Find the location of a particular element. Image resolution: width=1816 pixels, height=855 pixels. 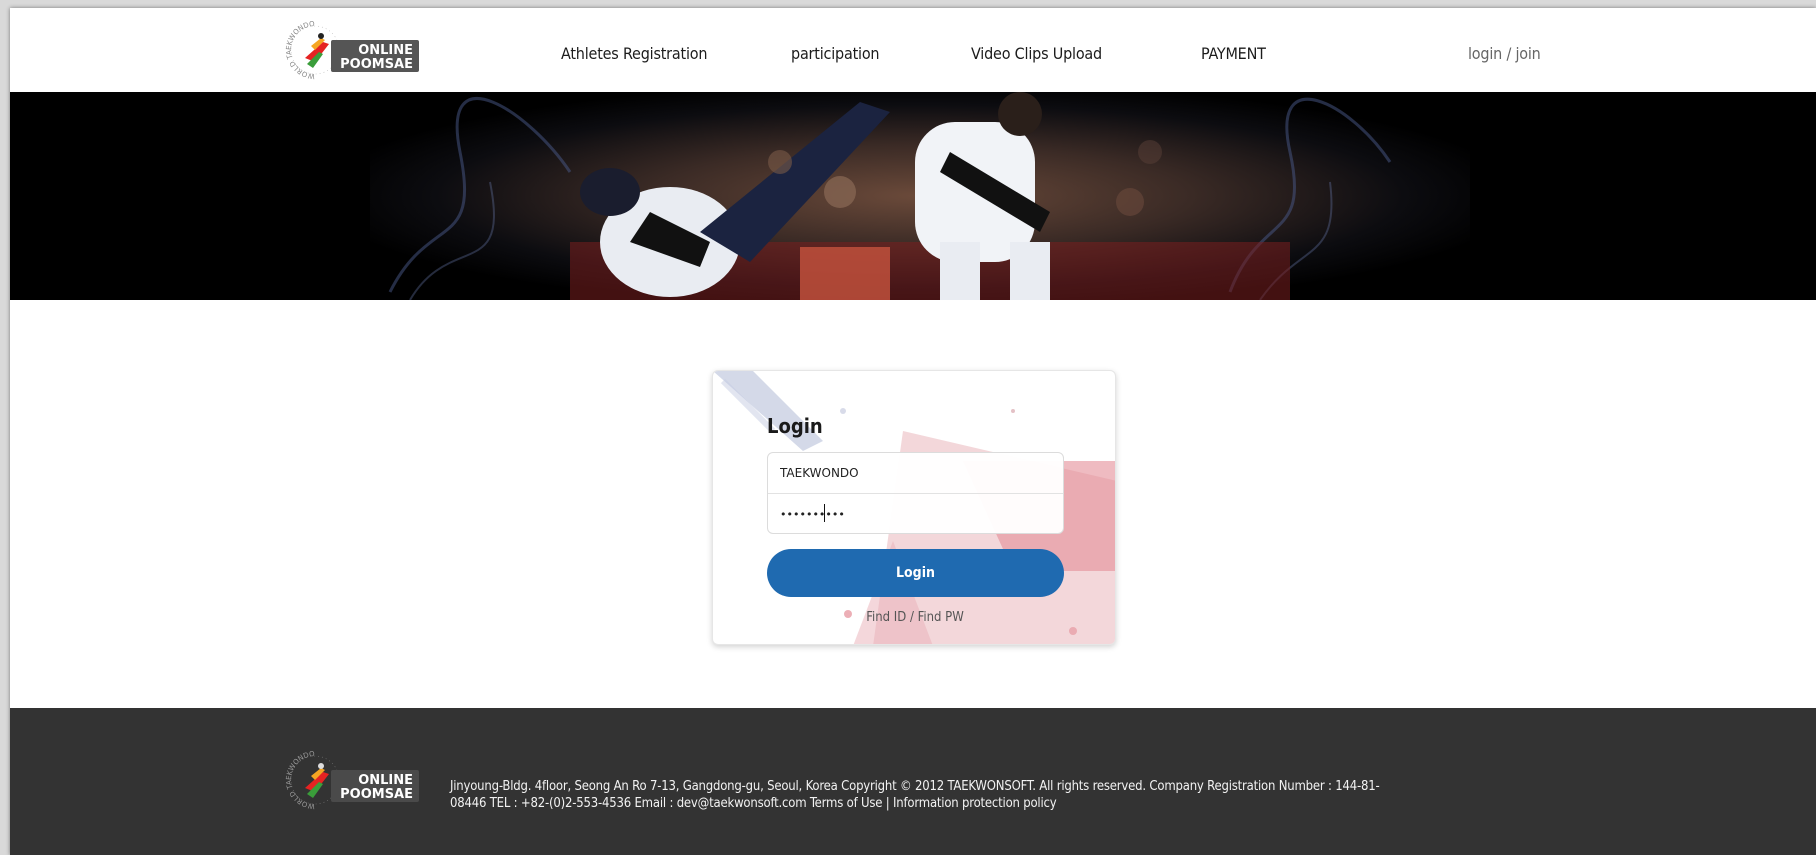

login-input-group is located at coordinates (915, 493).